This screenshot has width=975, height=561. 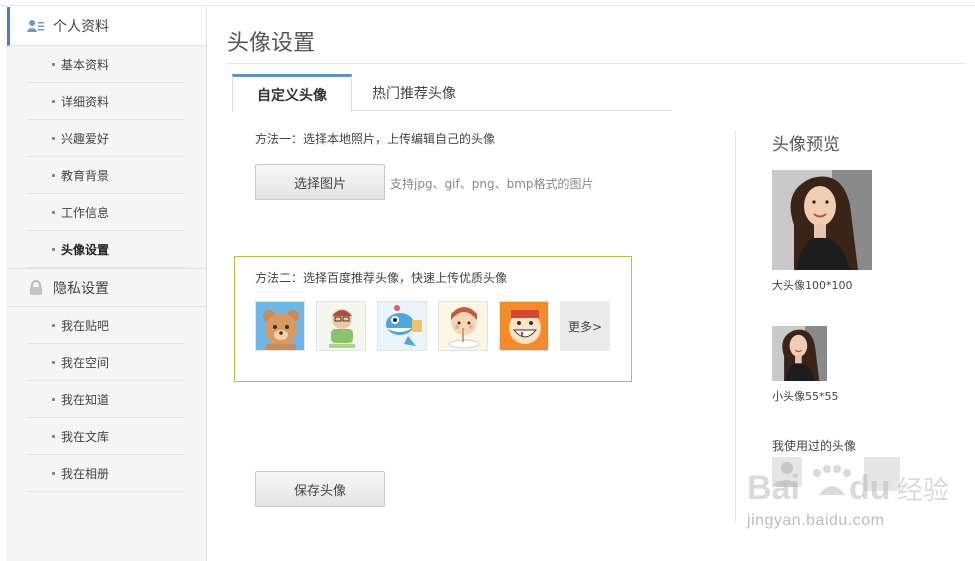 What do you see at coordinates (320, 182) in the screenshot?
I see `select-image-button: 选择图片` at bounding box center [320, 182].